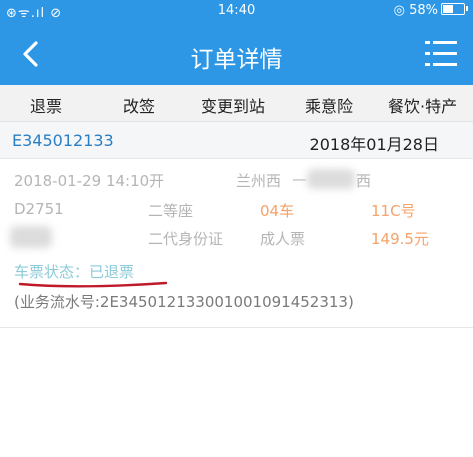 The image size is (473, 457). What do you see at coordinates (454, 9) in the screenshot?
I see `battery-icon` at bounding box center [454, 9].